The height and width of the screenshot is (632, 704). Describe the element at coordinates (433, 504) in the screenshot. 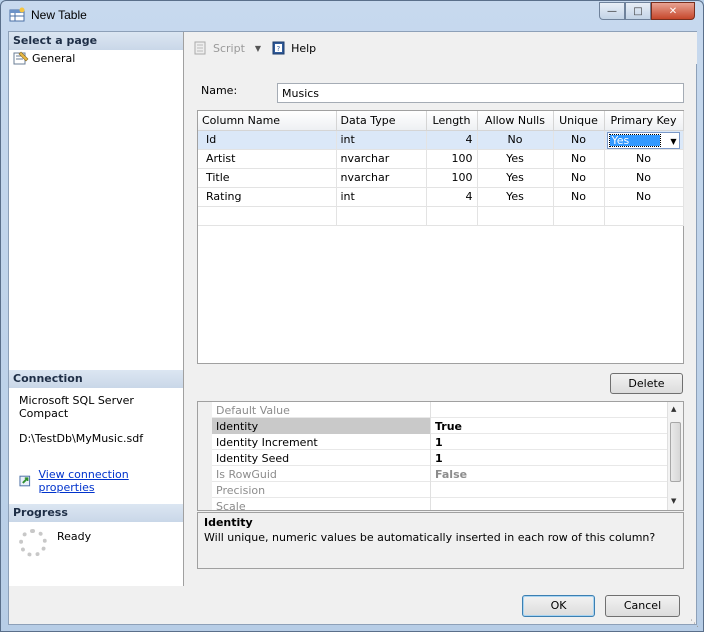

I see `property-row: Scale` at that location.